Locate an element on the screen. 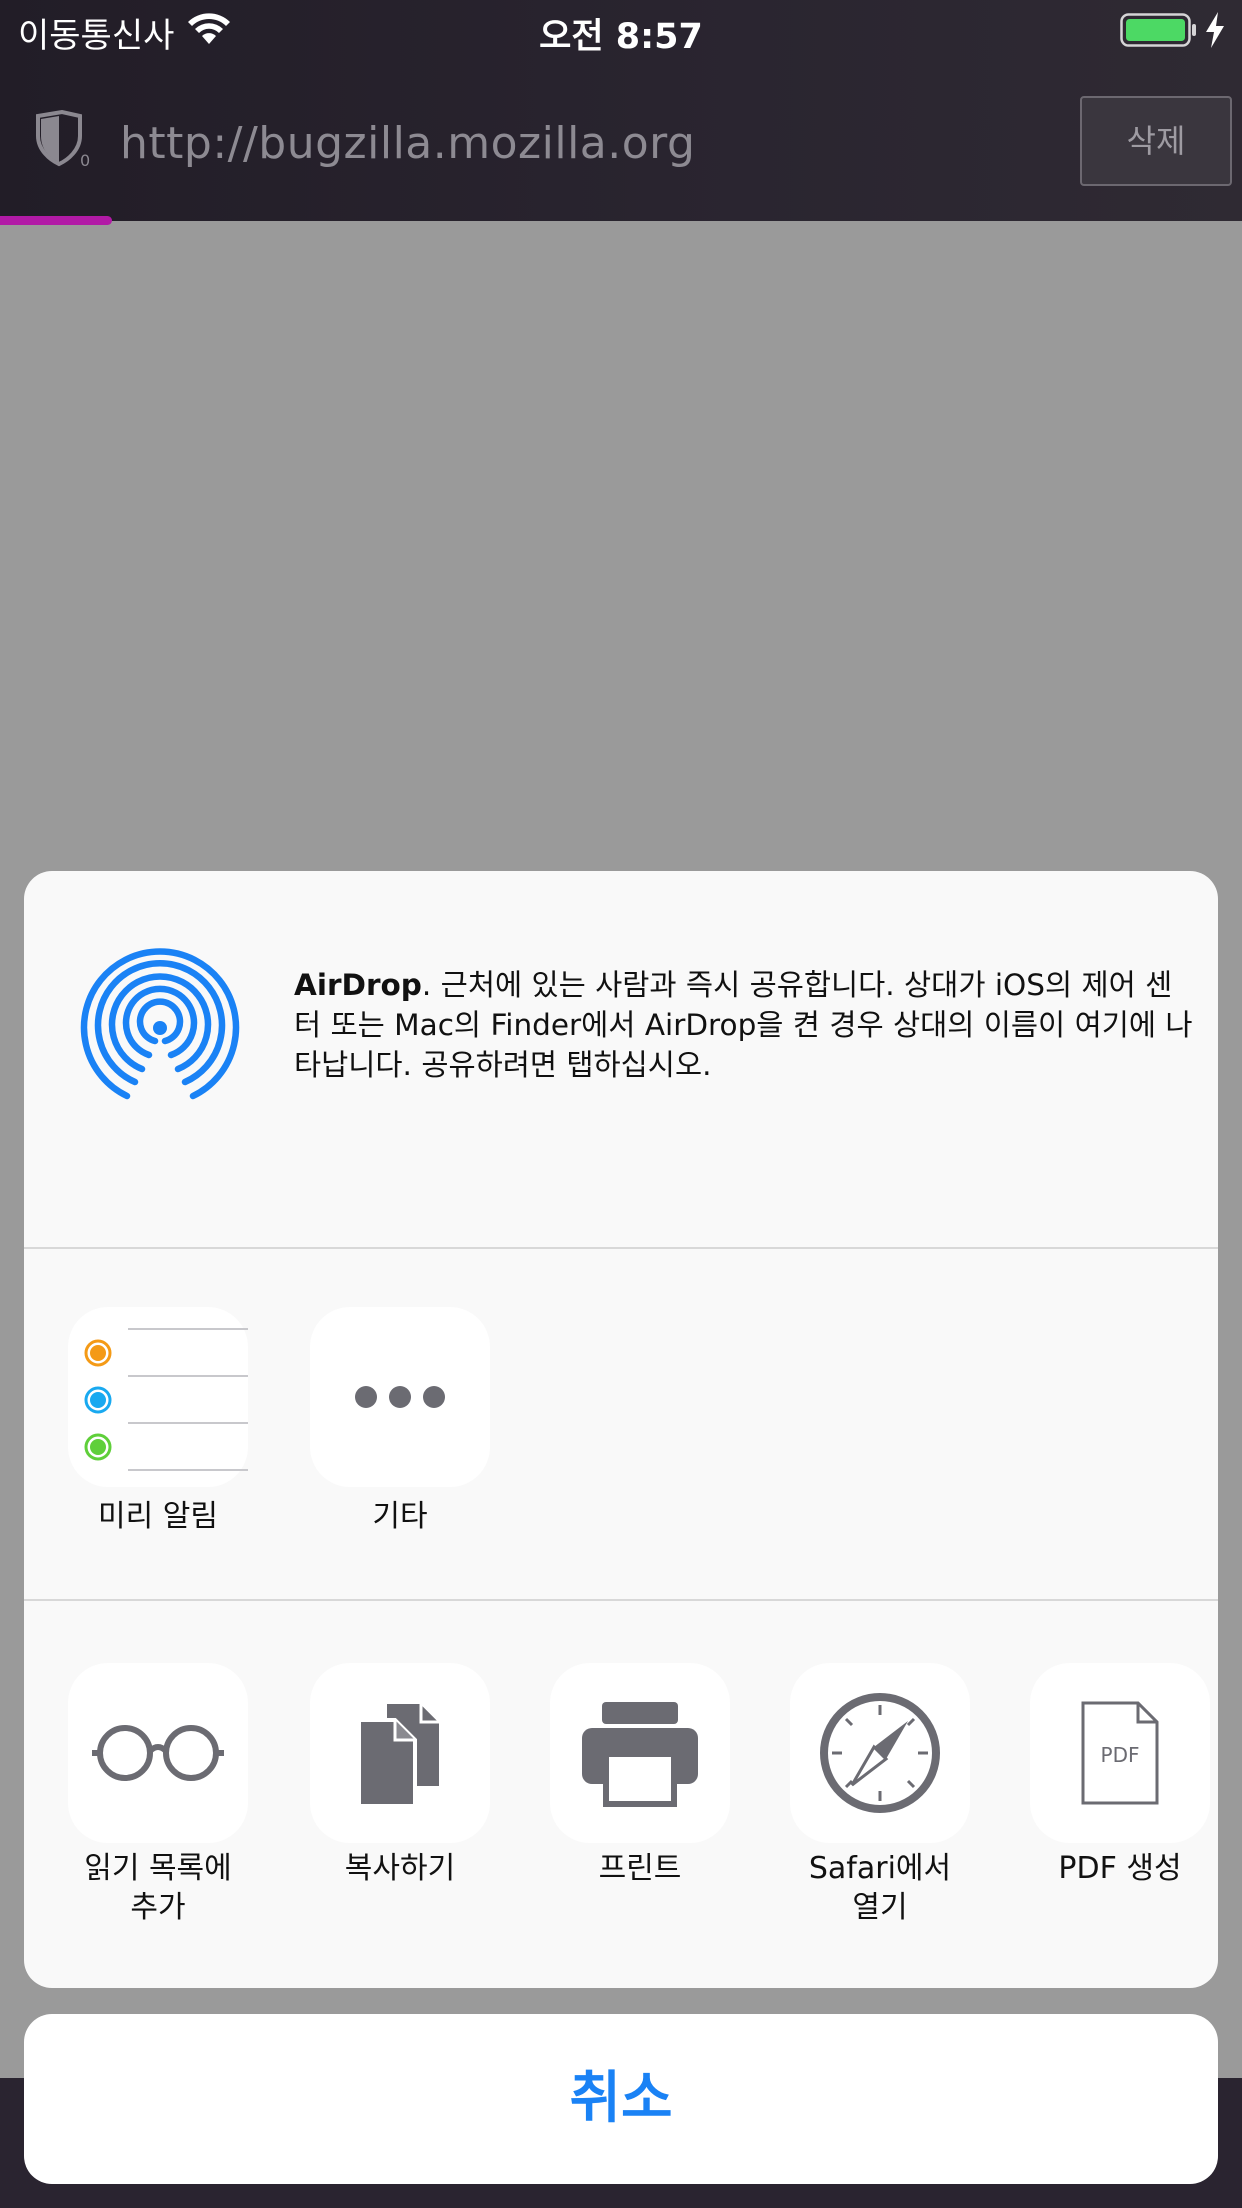 The height and width of the screenshot is (2208, 1242). battery-icon is located at coordinates (1158, 30).